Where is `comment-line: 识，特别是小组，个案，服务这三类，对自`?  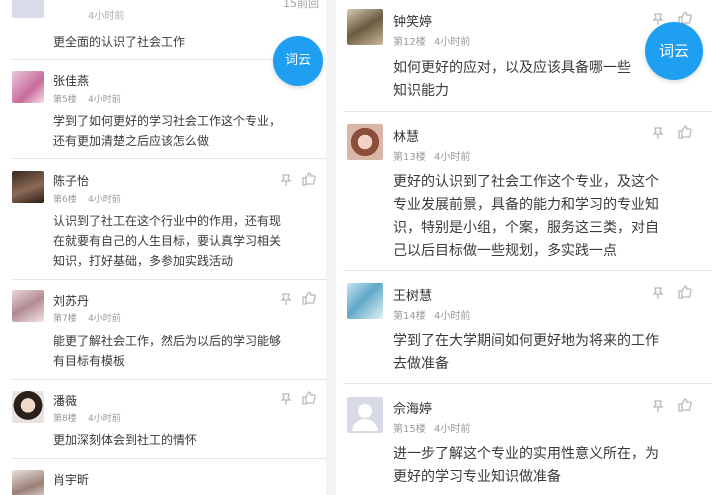
comment-line: 识，特别是小组，个案，服务这三类，对自 is located at coordinates (526, 228).